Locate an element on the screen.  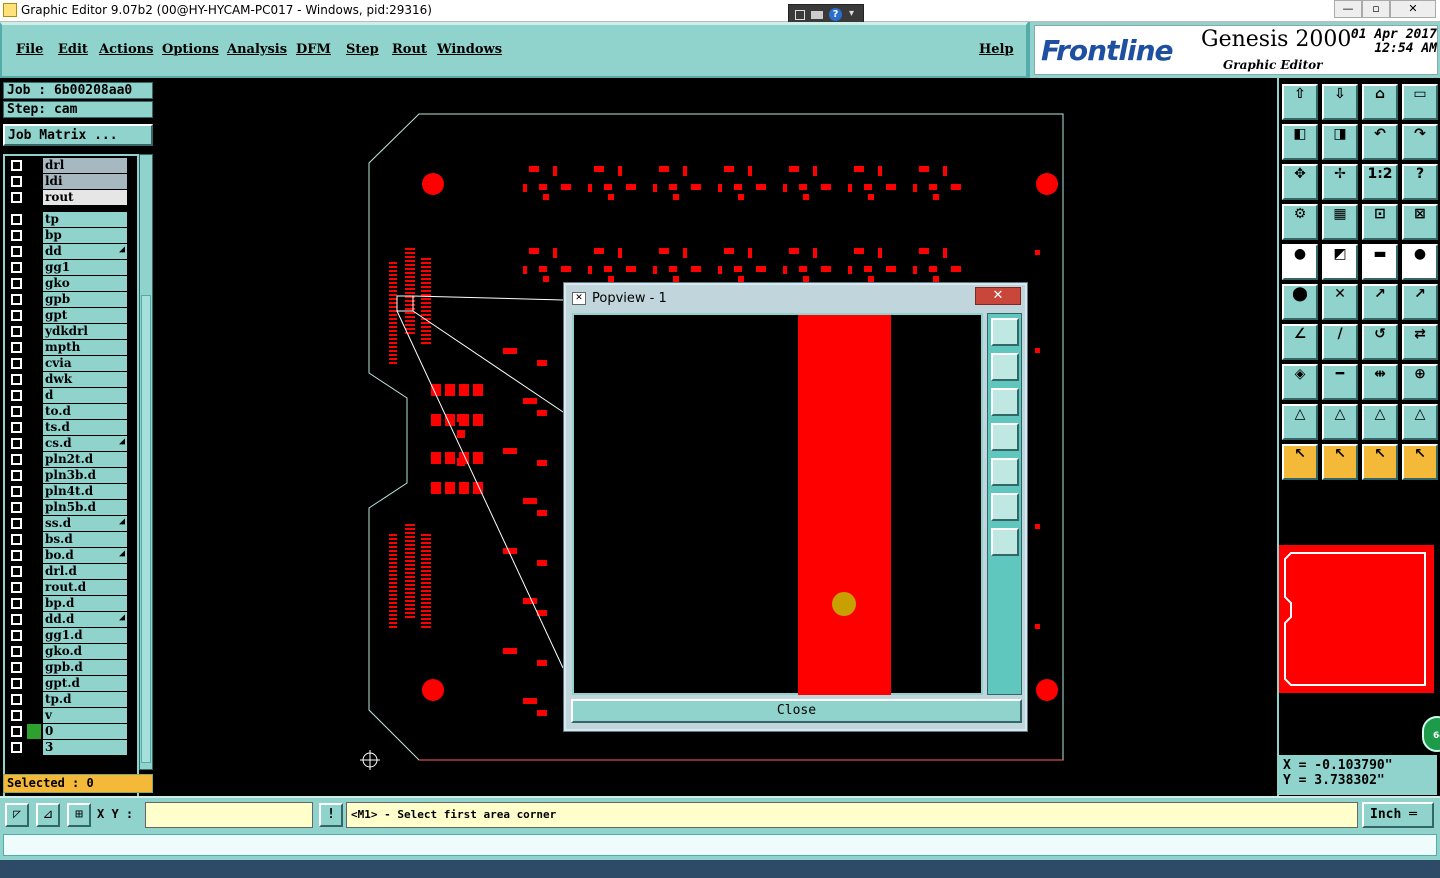
menu-file: File is located at coordinates (29, 49).